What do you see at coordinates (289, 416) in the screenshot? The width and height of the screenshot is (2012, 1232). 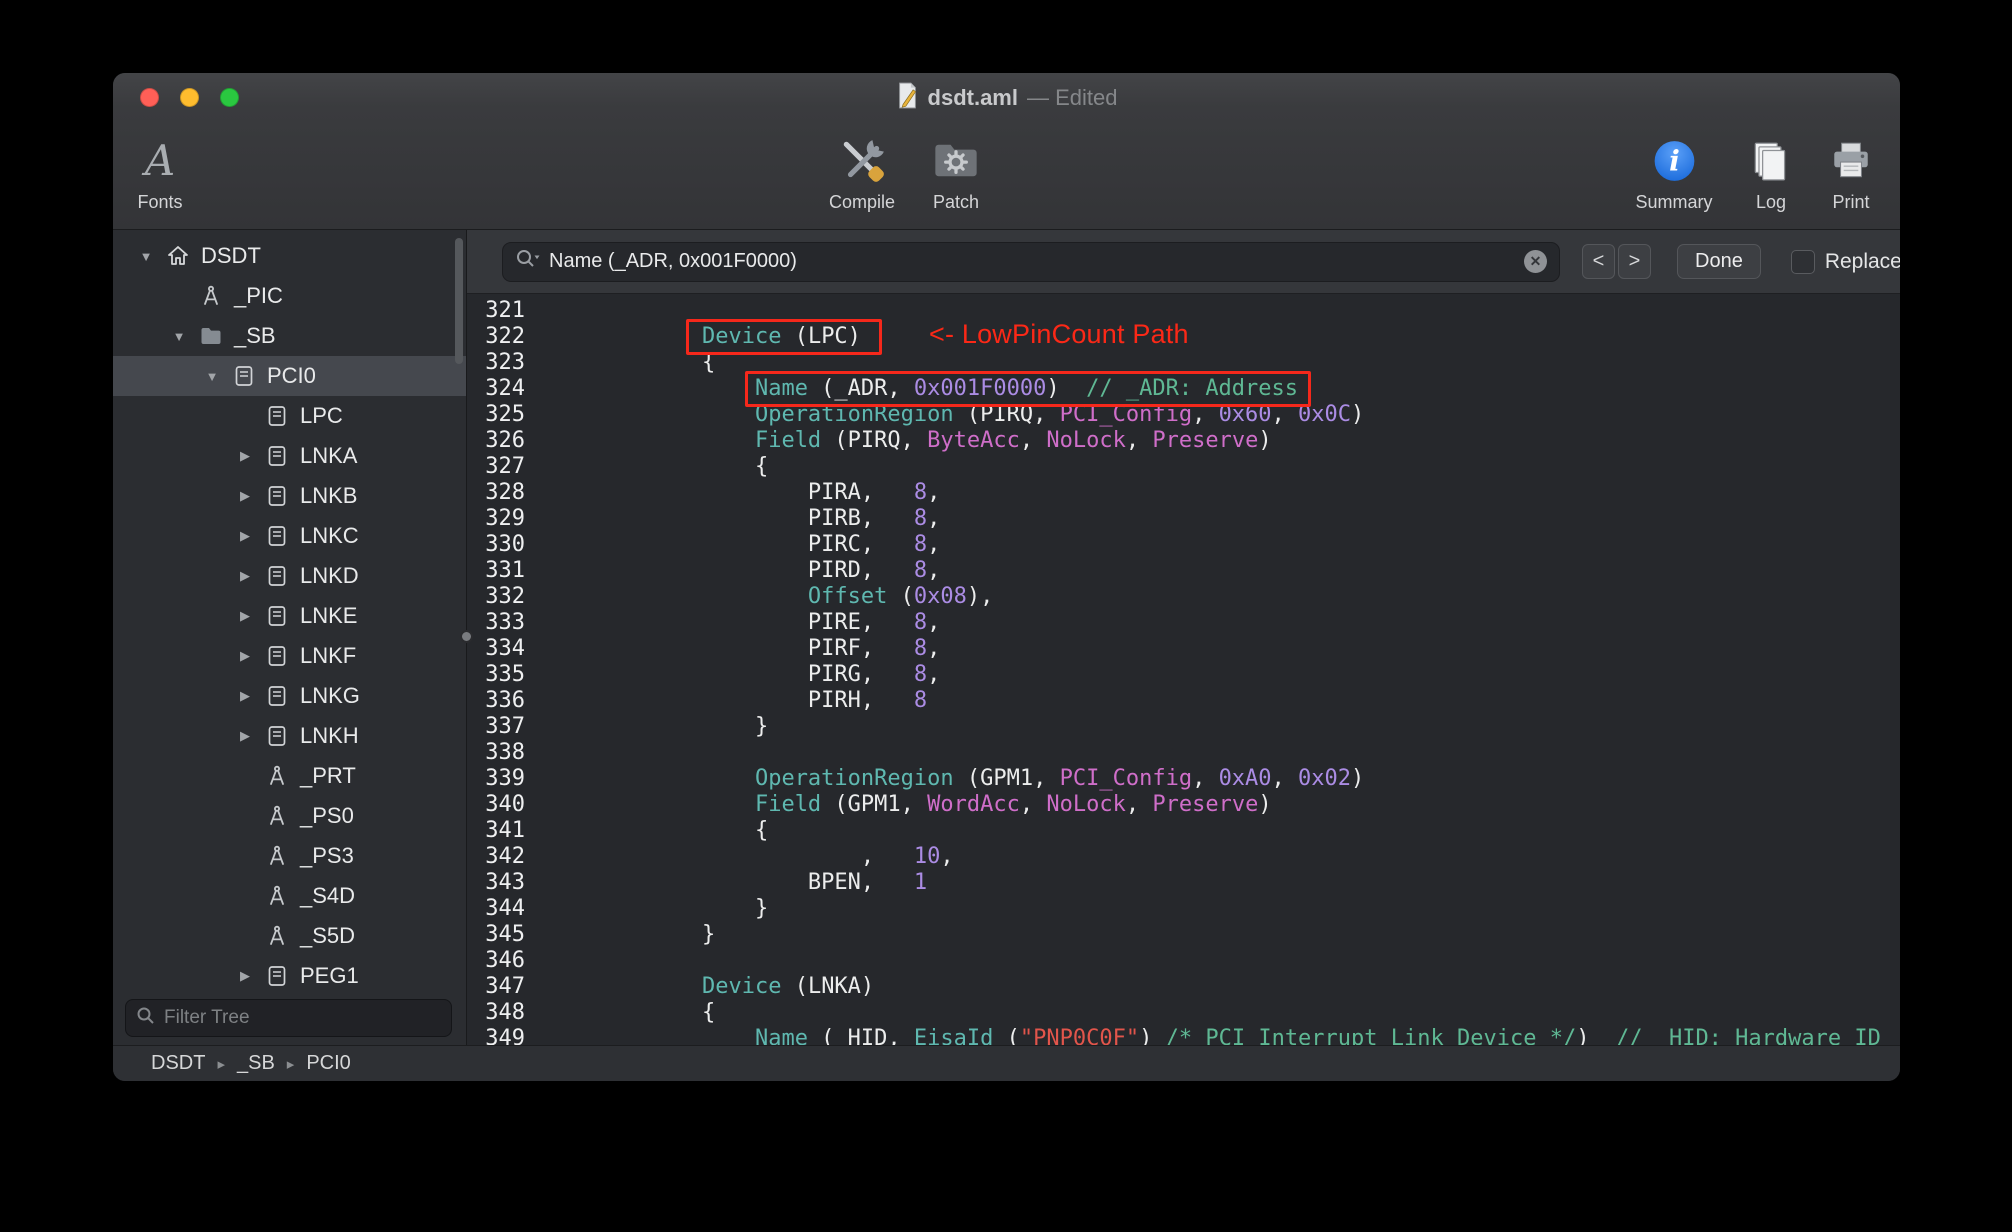 I see `tree-item-LPC: LPC` at bounding box center [289, 416].